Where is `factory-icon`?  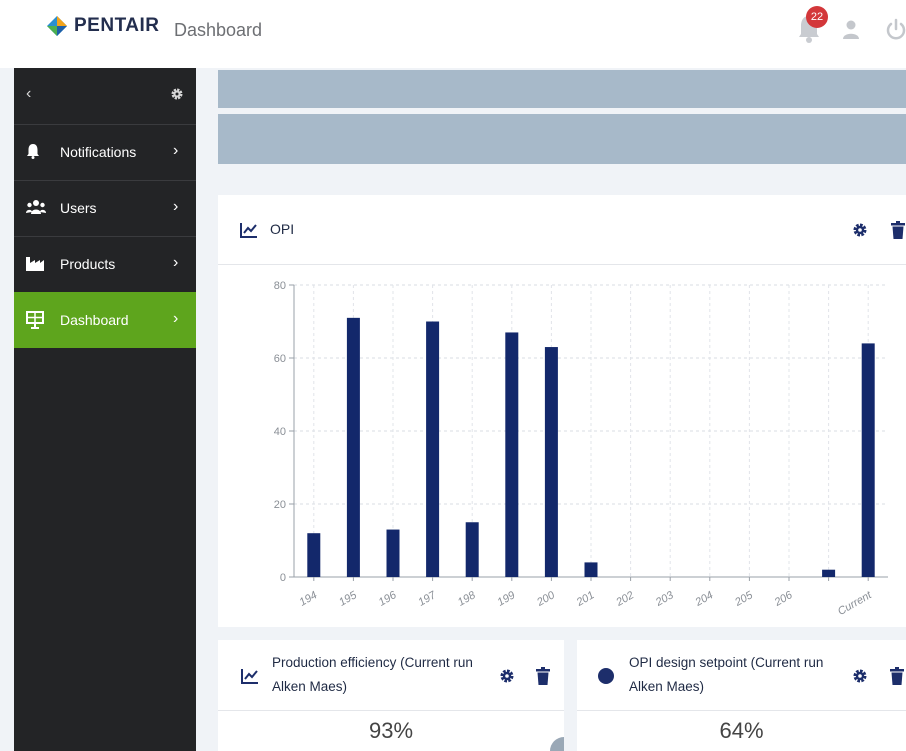
factory-icon is located at coordinates (35, 264).